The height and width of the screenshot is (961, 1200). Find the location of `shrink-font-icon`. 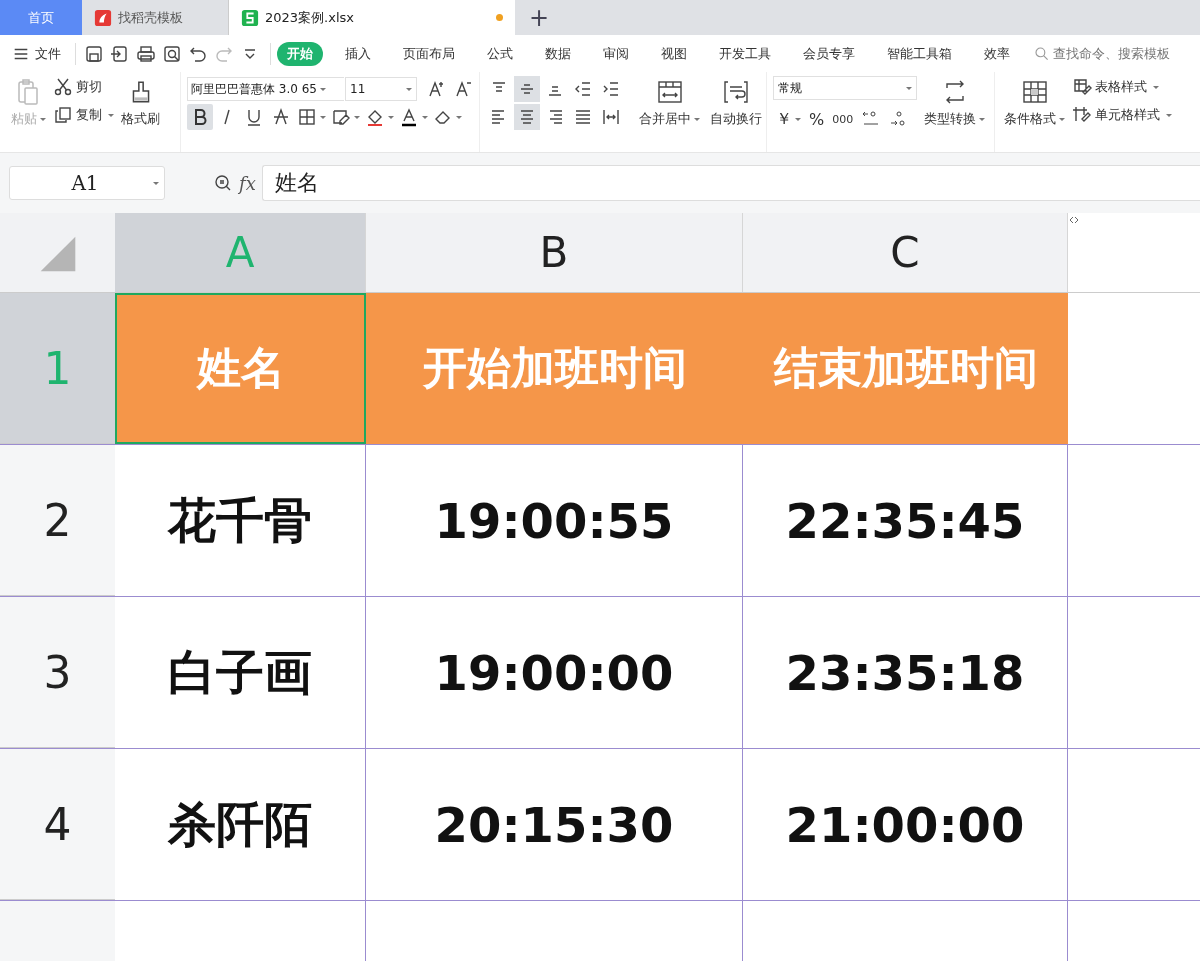

shrink-font-icon is located at coordinates (464, 89).